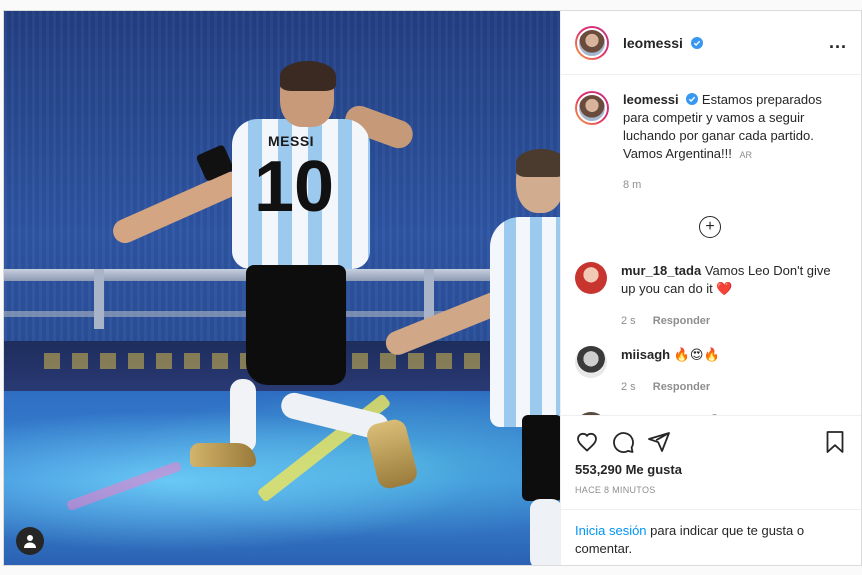  I want to click on heart-icon, so click(587, 442).